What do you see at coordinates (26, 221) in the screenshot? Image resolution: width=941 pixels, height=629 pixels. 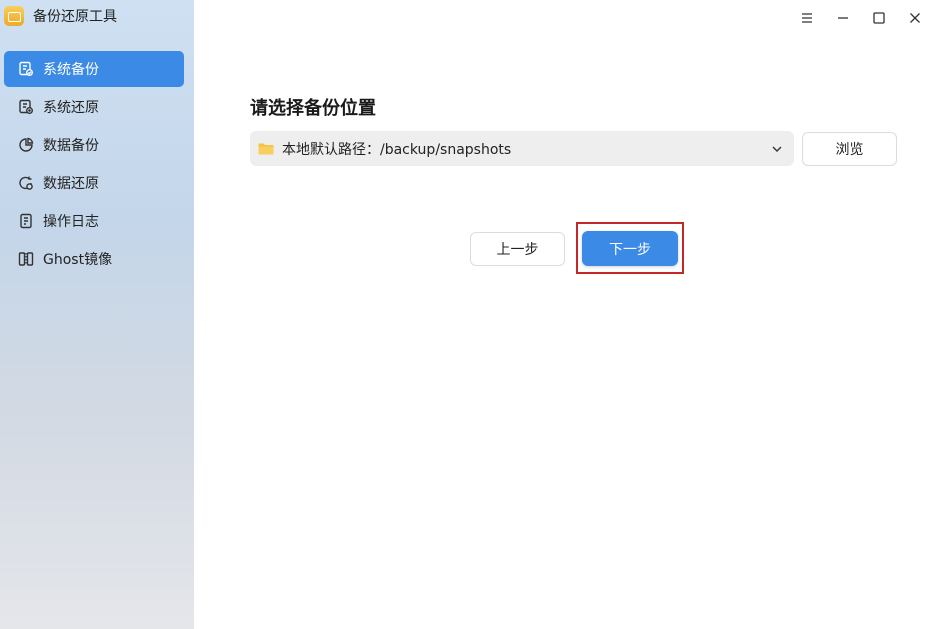 I see `log-icon` at bounding box center [26, 221].